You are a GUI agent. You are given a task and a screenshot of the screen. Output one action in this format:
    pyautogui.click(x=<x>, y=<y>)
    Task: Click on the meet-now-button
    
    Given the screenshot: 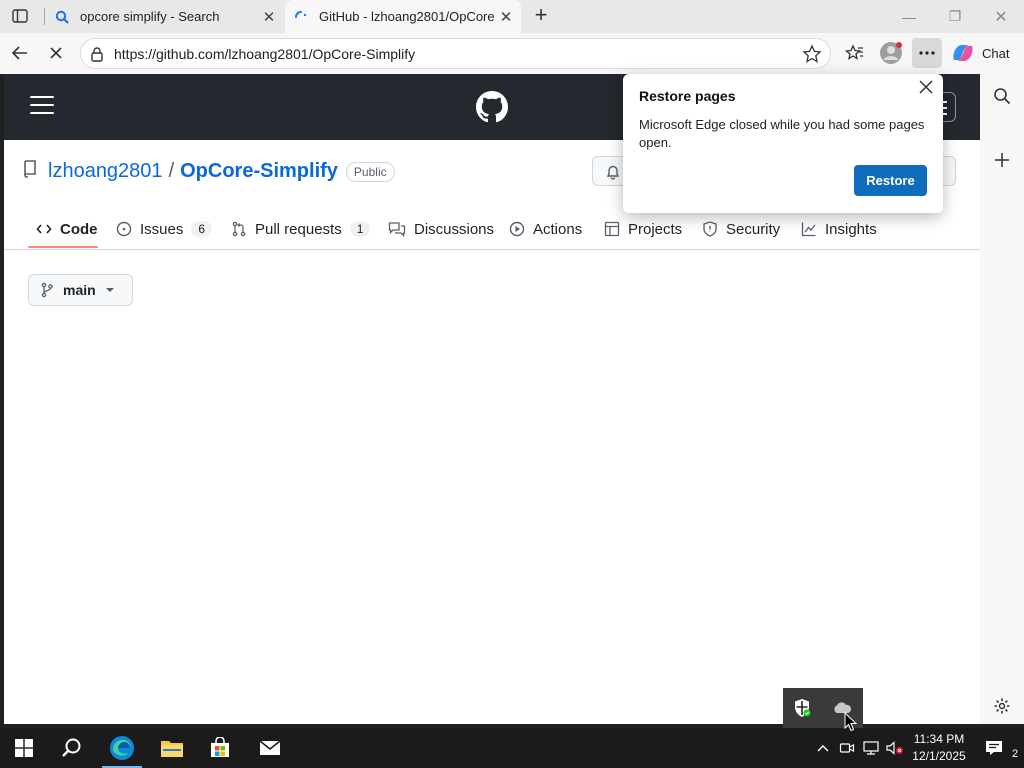 What is the action you would take?
    pyautogui.click(x=847, y=748)
    